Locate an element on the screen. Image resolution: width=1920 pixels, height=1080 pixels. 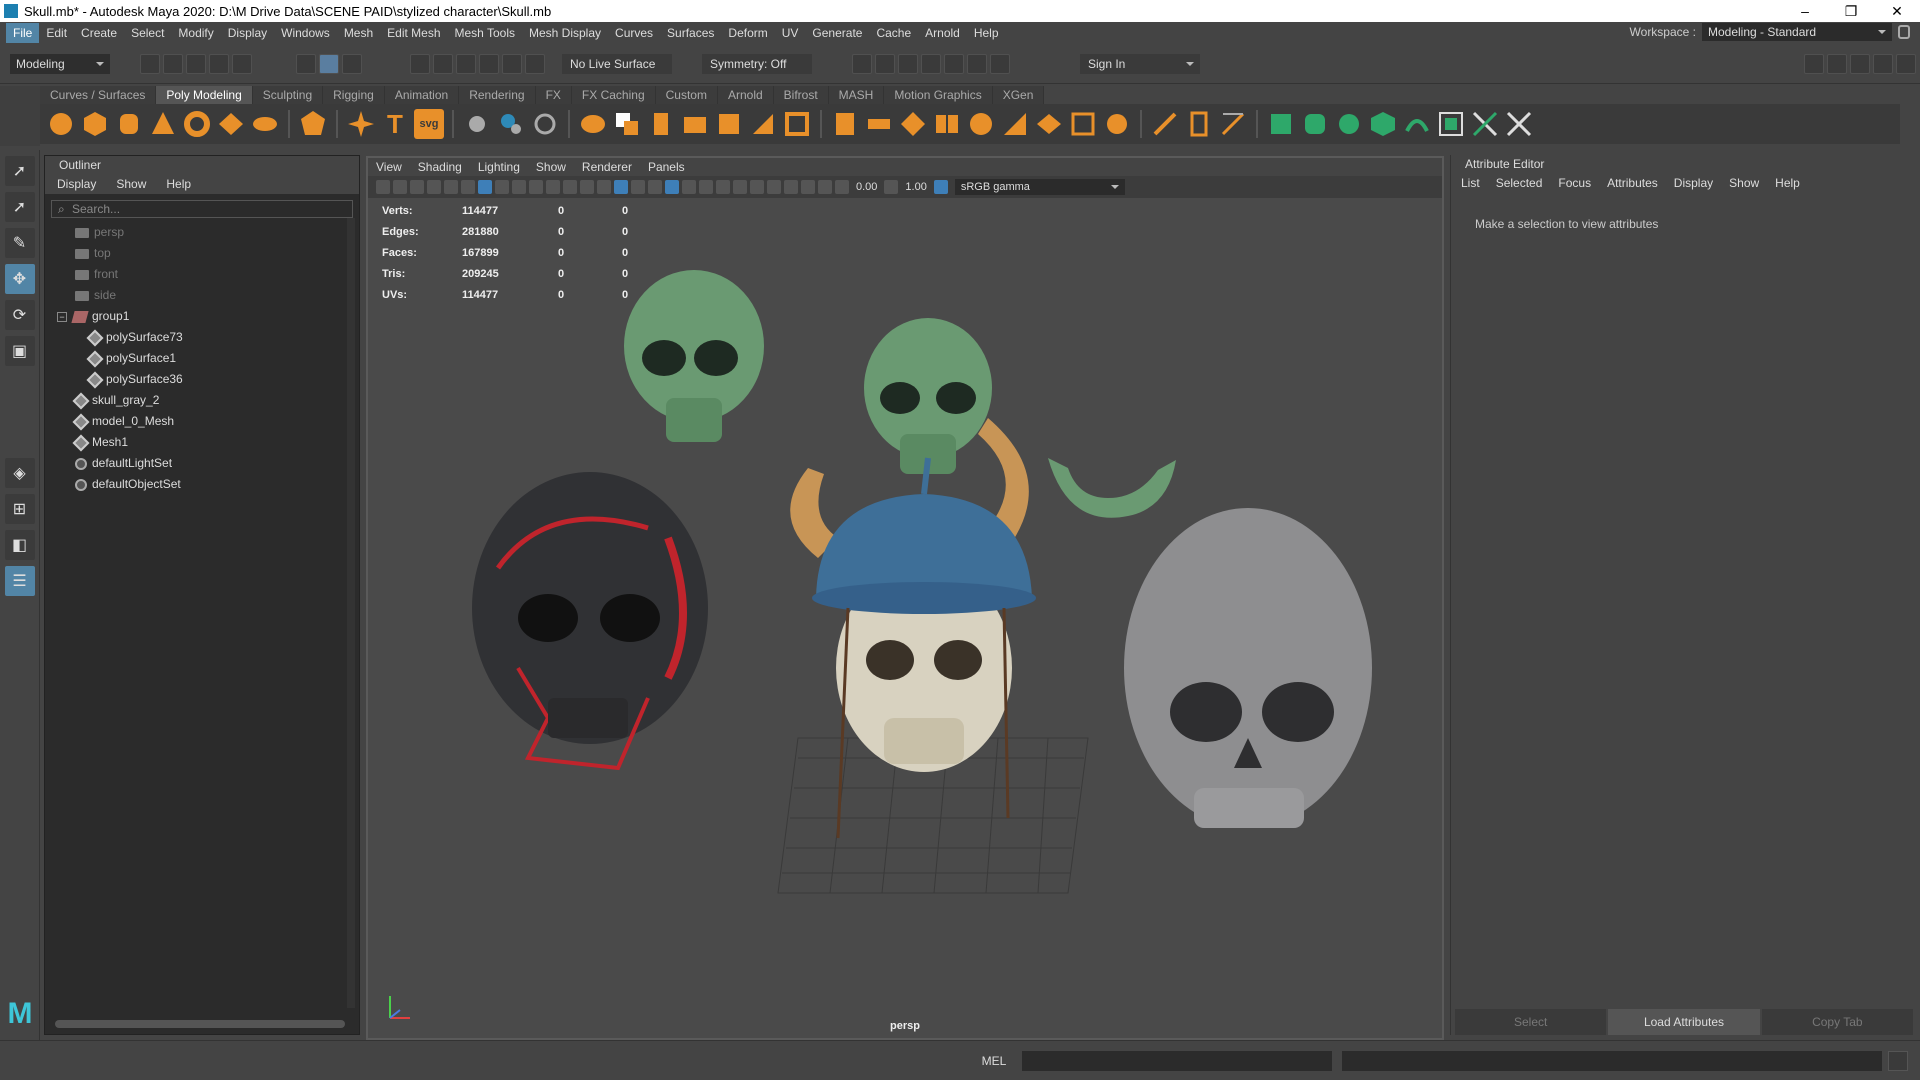
xray-icon is located at coordinates (791, 187).